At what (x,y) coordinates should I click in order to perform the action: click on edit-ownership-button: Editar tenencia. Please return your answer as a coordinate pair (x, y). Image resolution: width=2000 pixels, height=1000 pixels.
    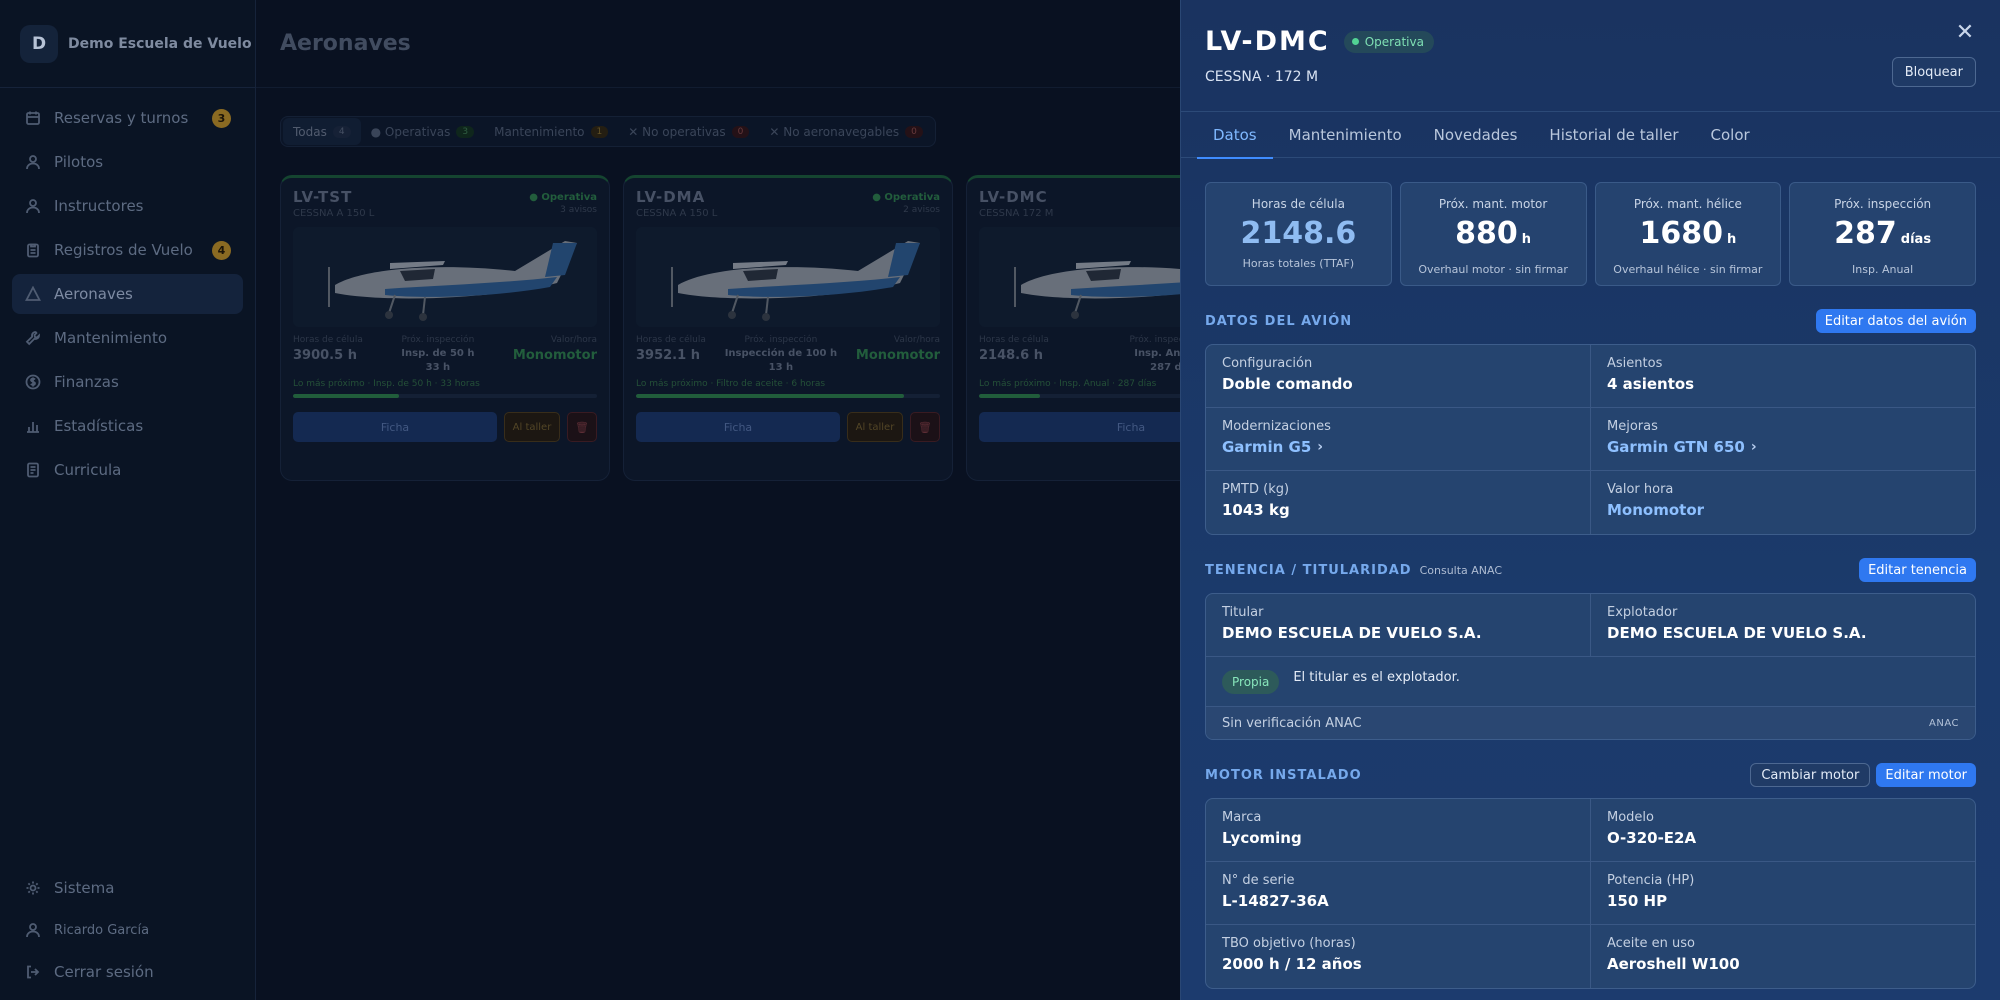
    Looking at the image, I should click on (1917, 570).